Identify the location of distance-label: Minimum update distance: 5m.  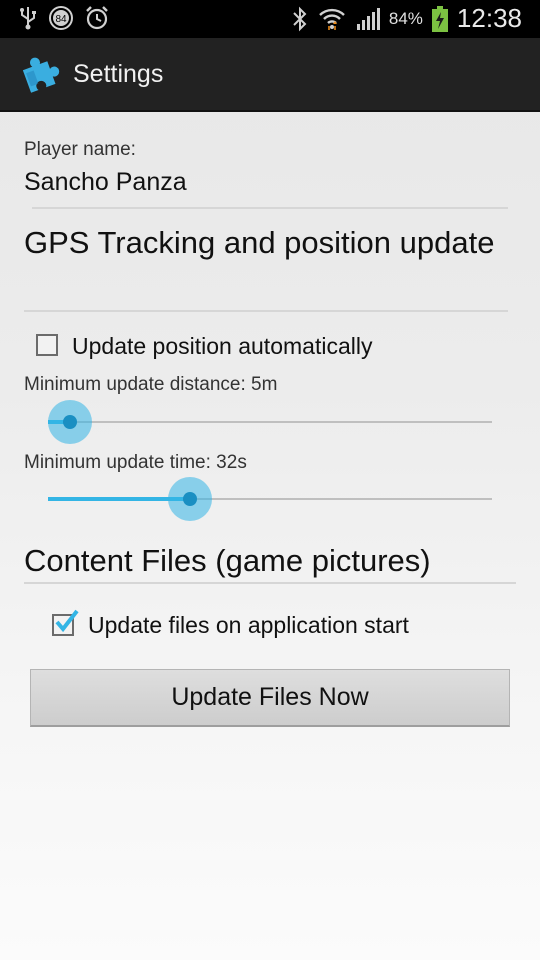
(151, 384).